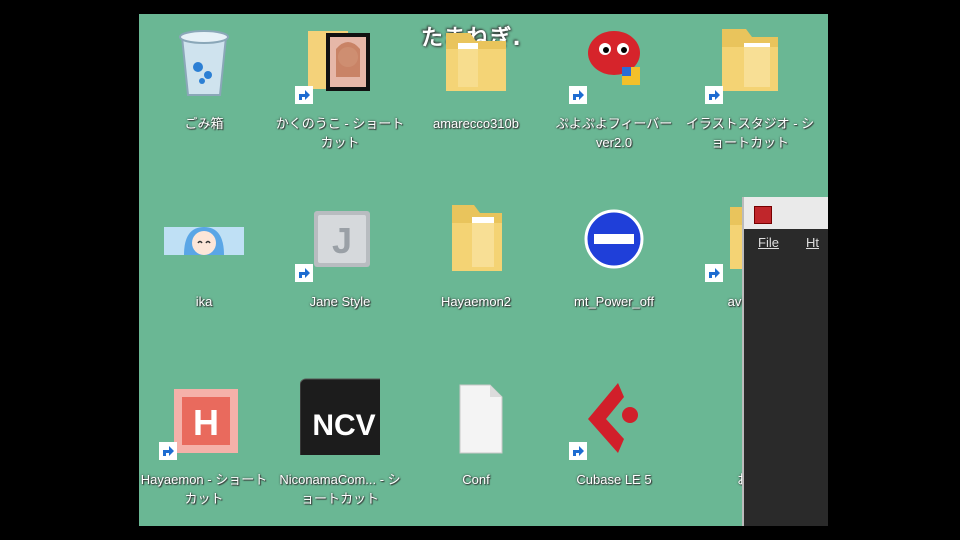  Describe the element at coordinates (340, 133) in the screenshot. I see `desktop-icon-label: かくのうこ - ショートカット` at that location.